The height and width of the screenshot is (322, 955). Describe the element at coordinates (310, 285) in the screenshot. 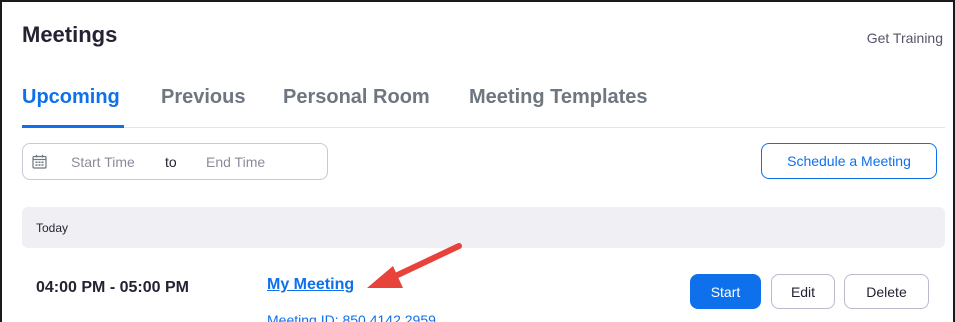

I see `meeting-topic-link: My Meeting` at that location.